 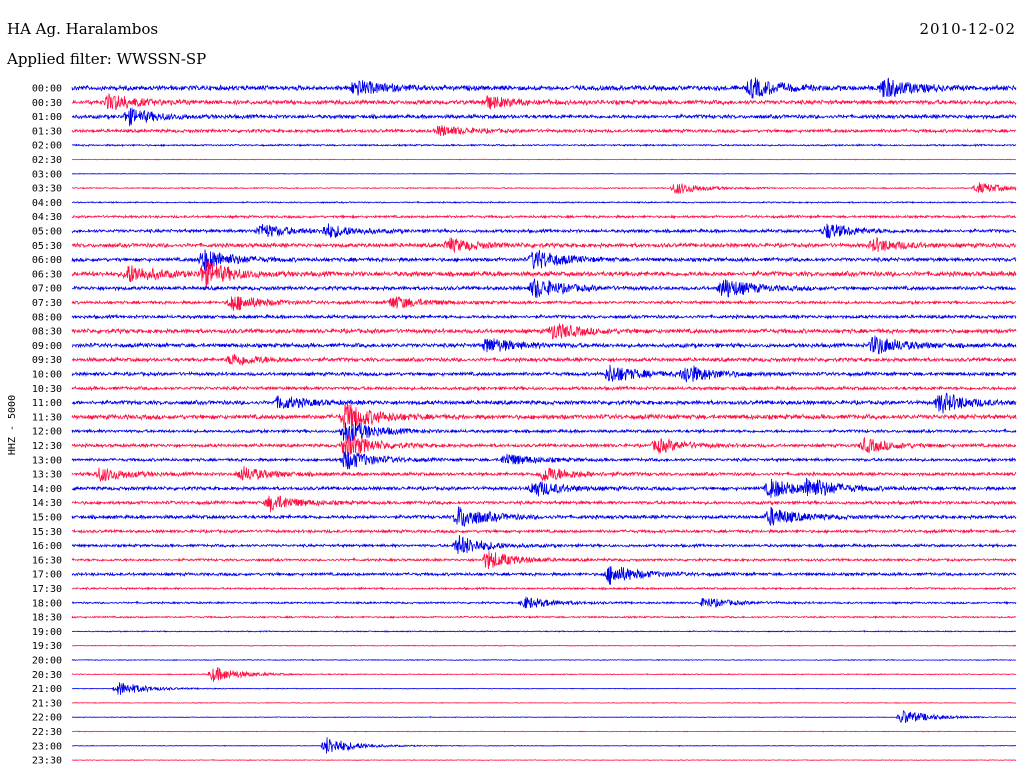 What do you see at coordinates (47, 217) in the screenshot?
I see `time-tick-label: 04:30` at bounding box center [47, 217].